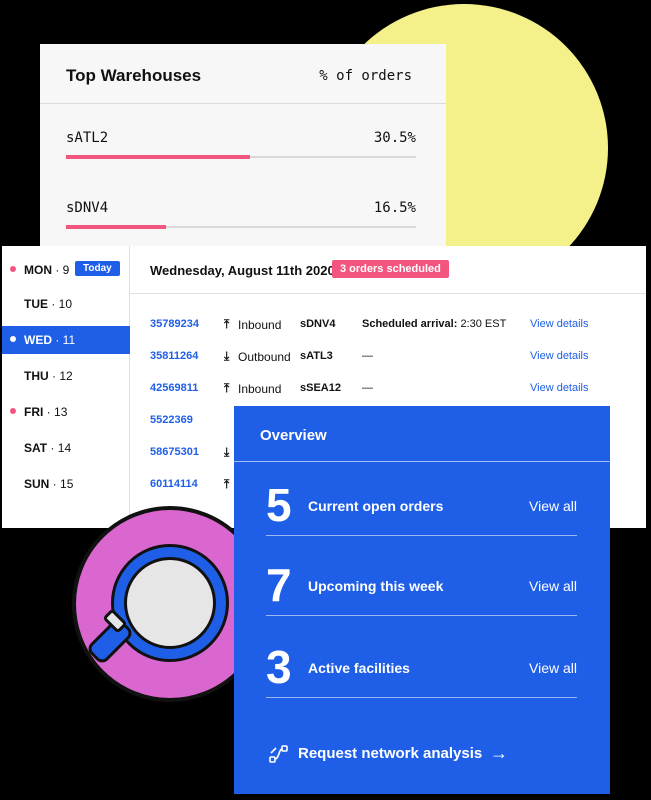 The height and width of the screenshot is (800, 651). Describe the element at coordinates (316, 356) in the screenshot. I see `order-facility: sATL3` at that location.